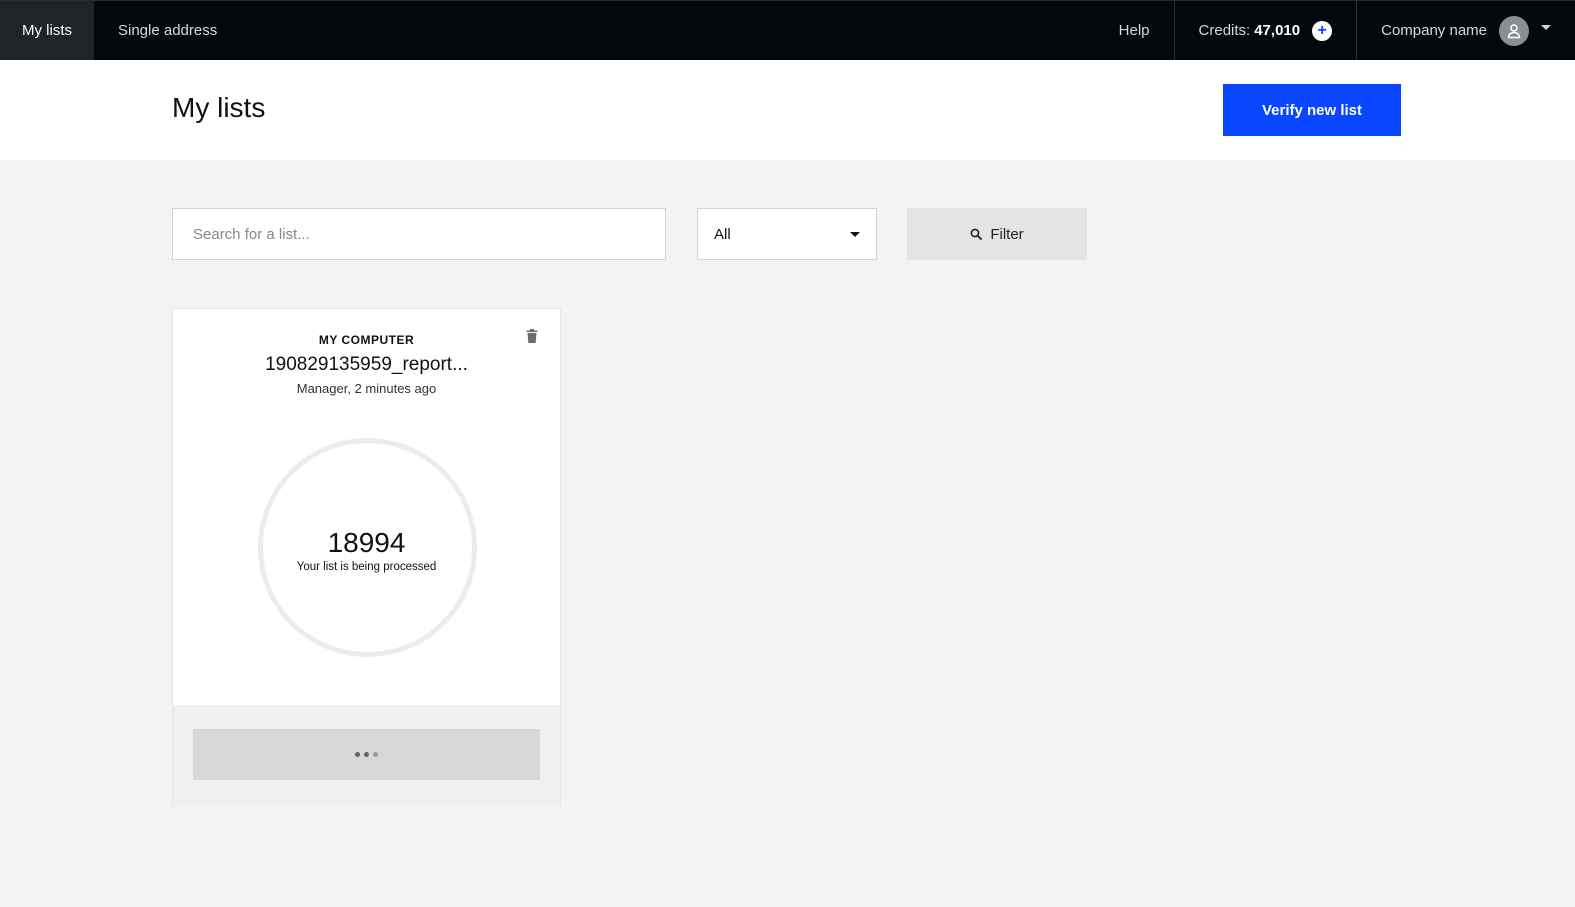 The height and width of the screenshot is (907, 1575). Describe the element at coordinates (366, 567) in the screenshot. I see `processing-status: Your list is being processed` at that location.